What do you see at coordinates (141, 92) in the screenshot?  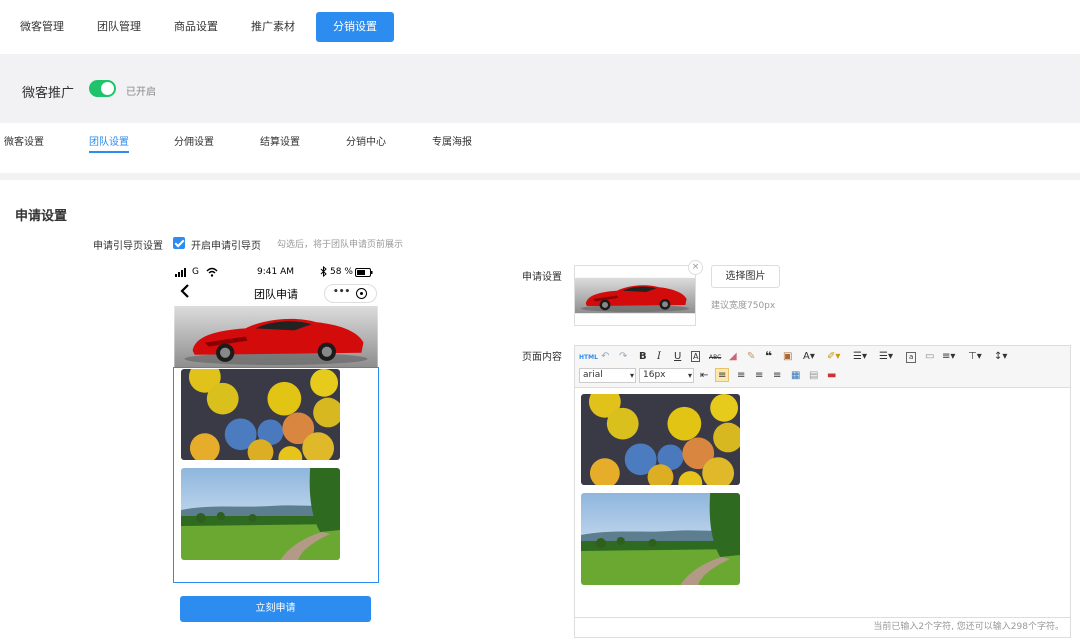 I see `promo-toggle-state: 已开启` at bounding box center [141, 92].